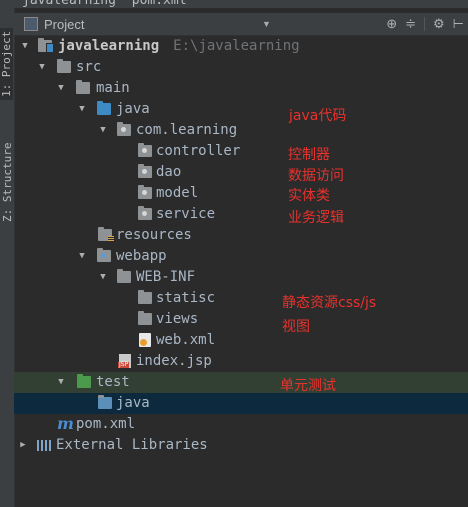 The height and width of the screenshot is (507, 468). I want to click on tree-row-pom: m pom.xml, so click(241, 424).